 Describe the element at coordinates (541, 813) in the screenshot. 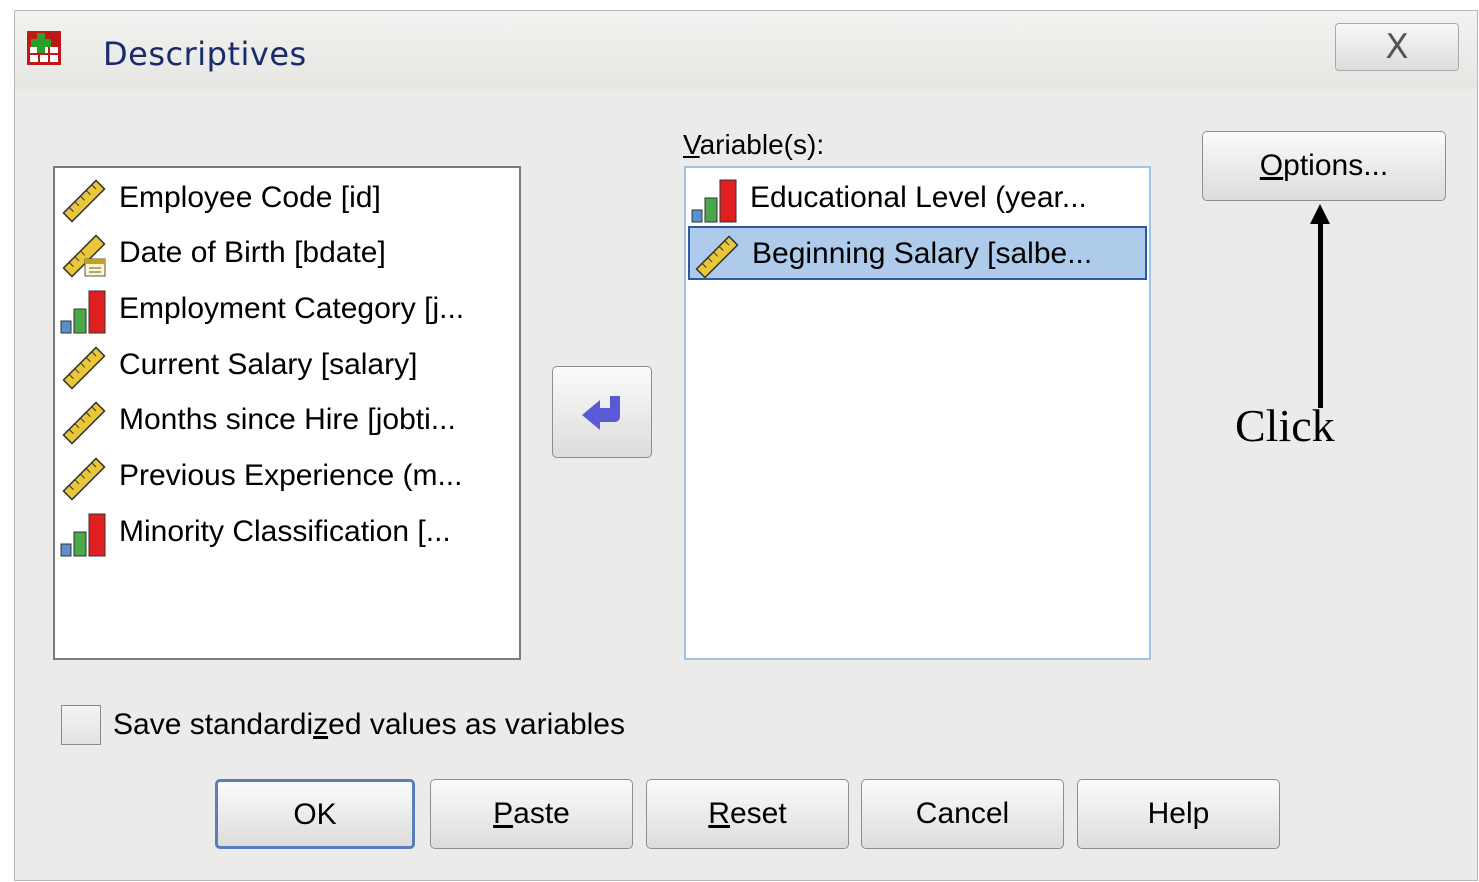

I see `paste-label: aste` at that location.